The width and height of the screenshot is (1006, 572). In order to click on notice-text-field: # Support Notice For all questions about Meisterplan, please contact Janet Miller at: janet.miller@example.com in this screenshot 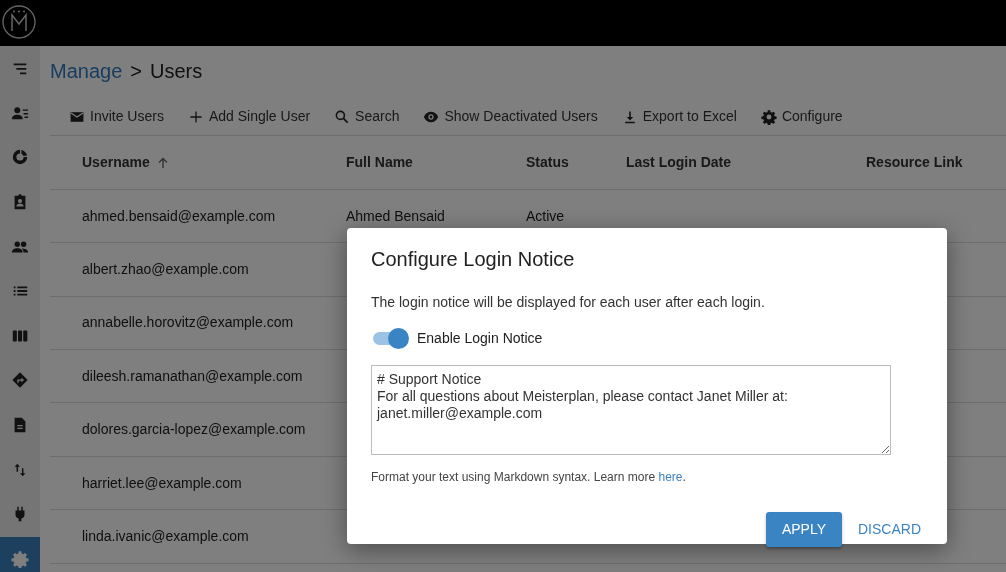, I will do `click(631, 410)`.